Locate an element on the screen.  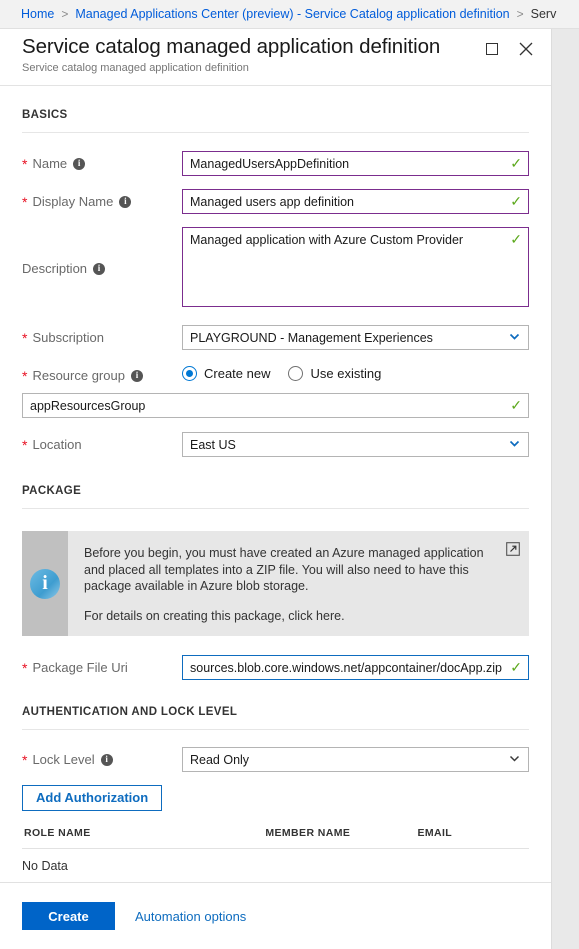
package-file-uri-input is located at coordinates (355, 667).